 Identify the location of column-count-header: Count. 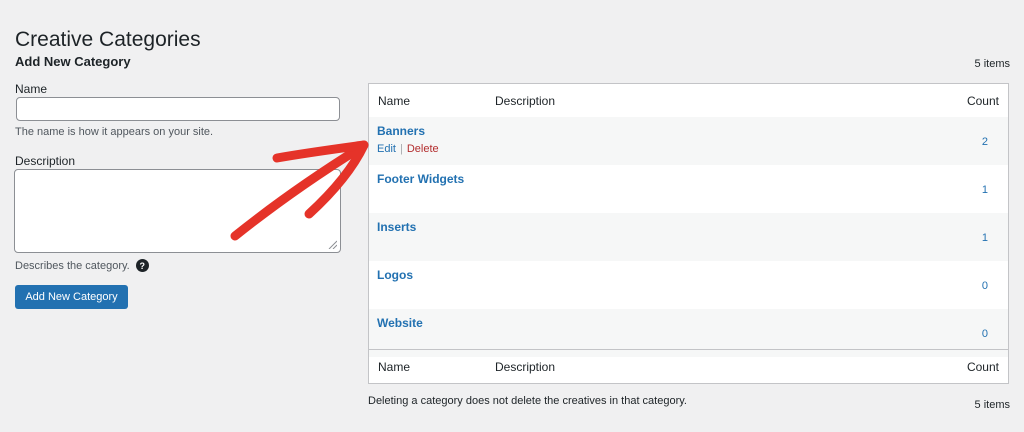
(983, 101).